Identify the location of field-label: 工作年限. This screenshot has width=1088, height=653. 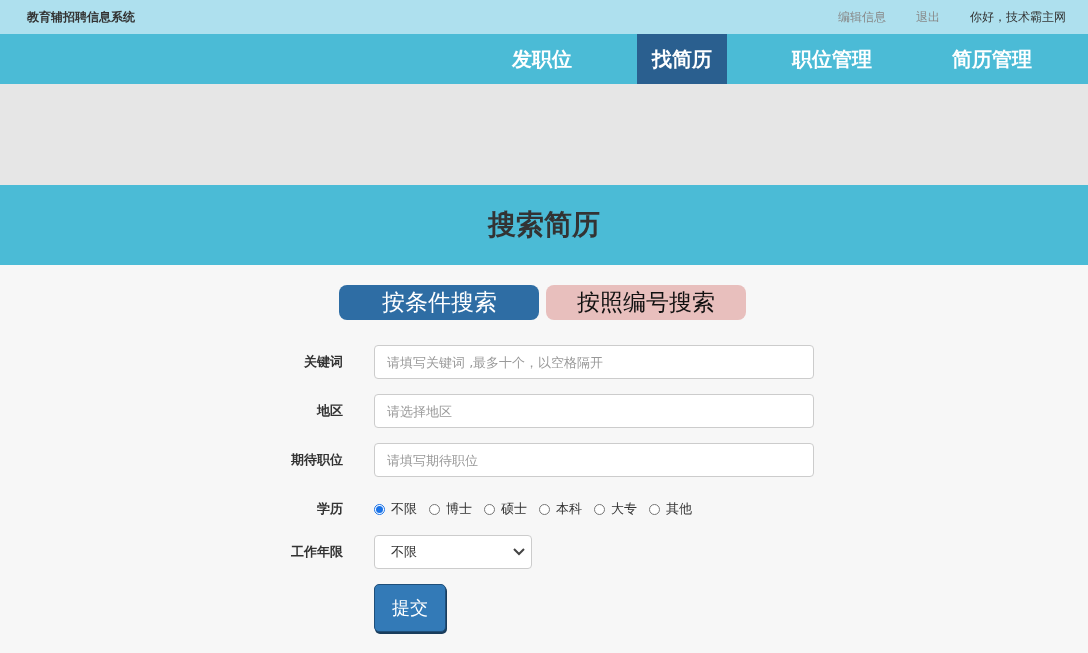
(316, 552).